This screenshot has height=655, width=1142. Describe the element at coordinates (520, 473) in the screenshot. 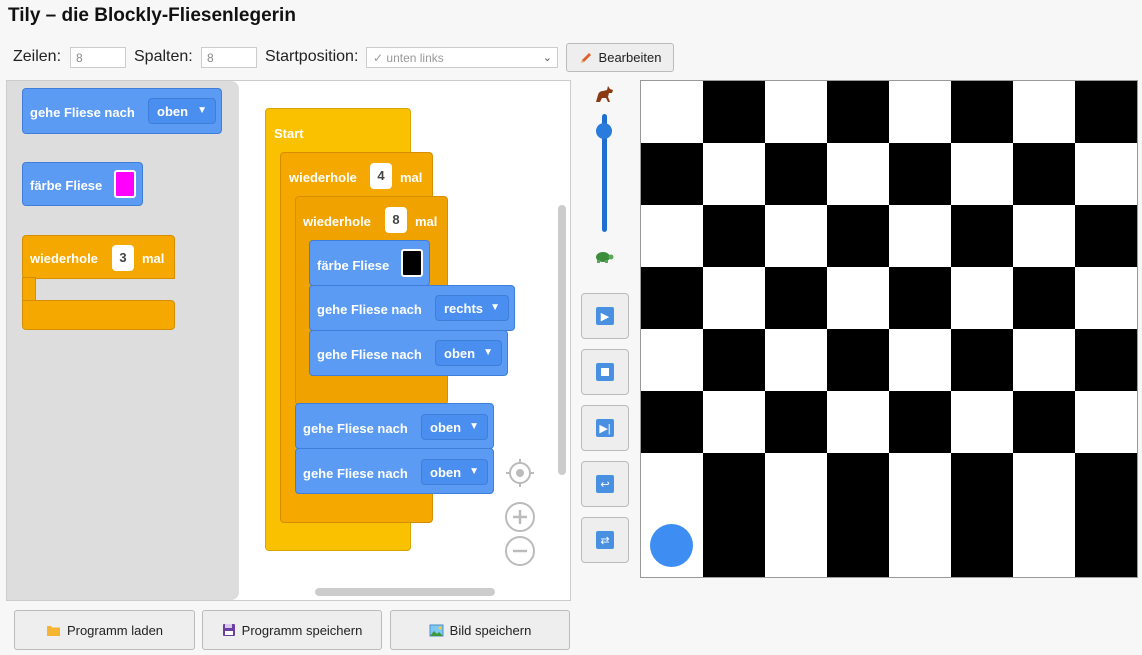

I see `recenter-icon` at that location.